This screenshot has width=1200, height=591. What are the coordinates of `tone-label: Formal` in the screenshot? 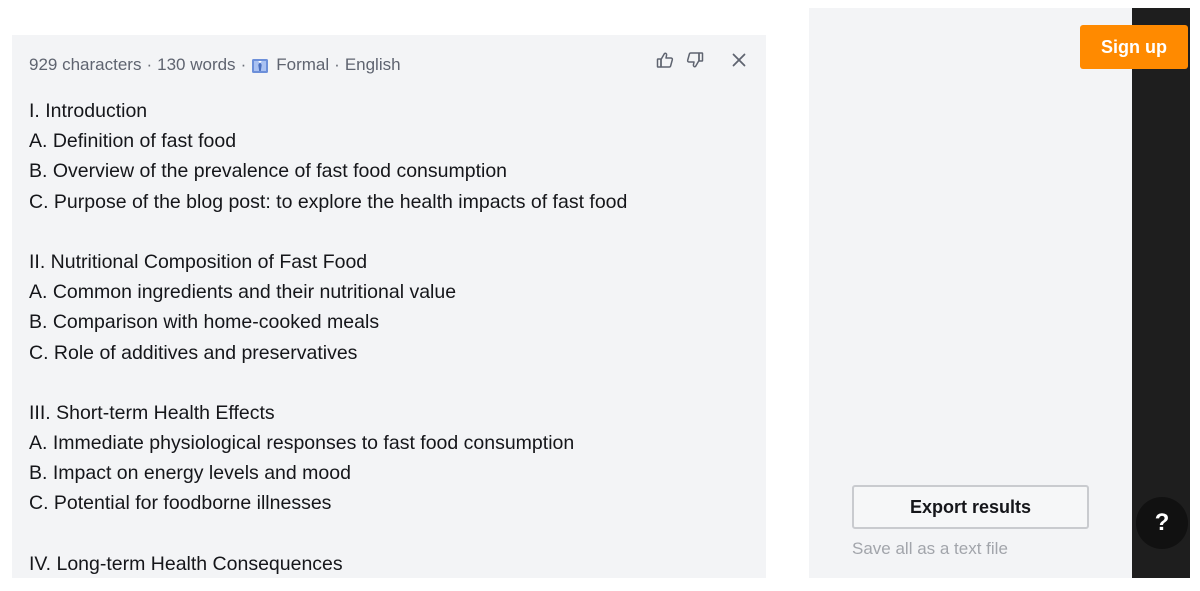 It's located at (303, 64).